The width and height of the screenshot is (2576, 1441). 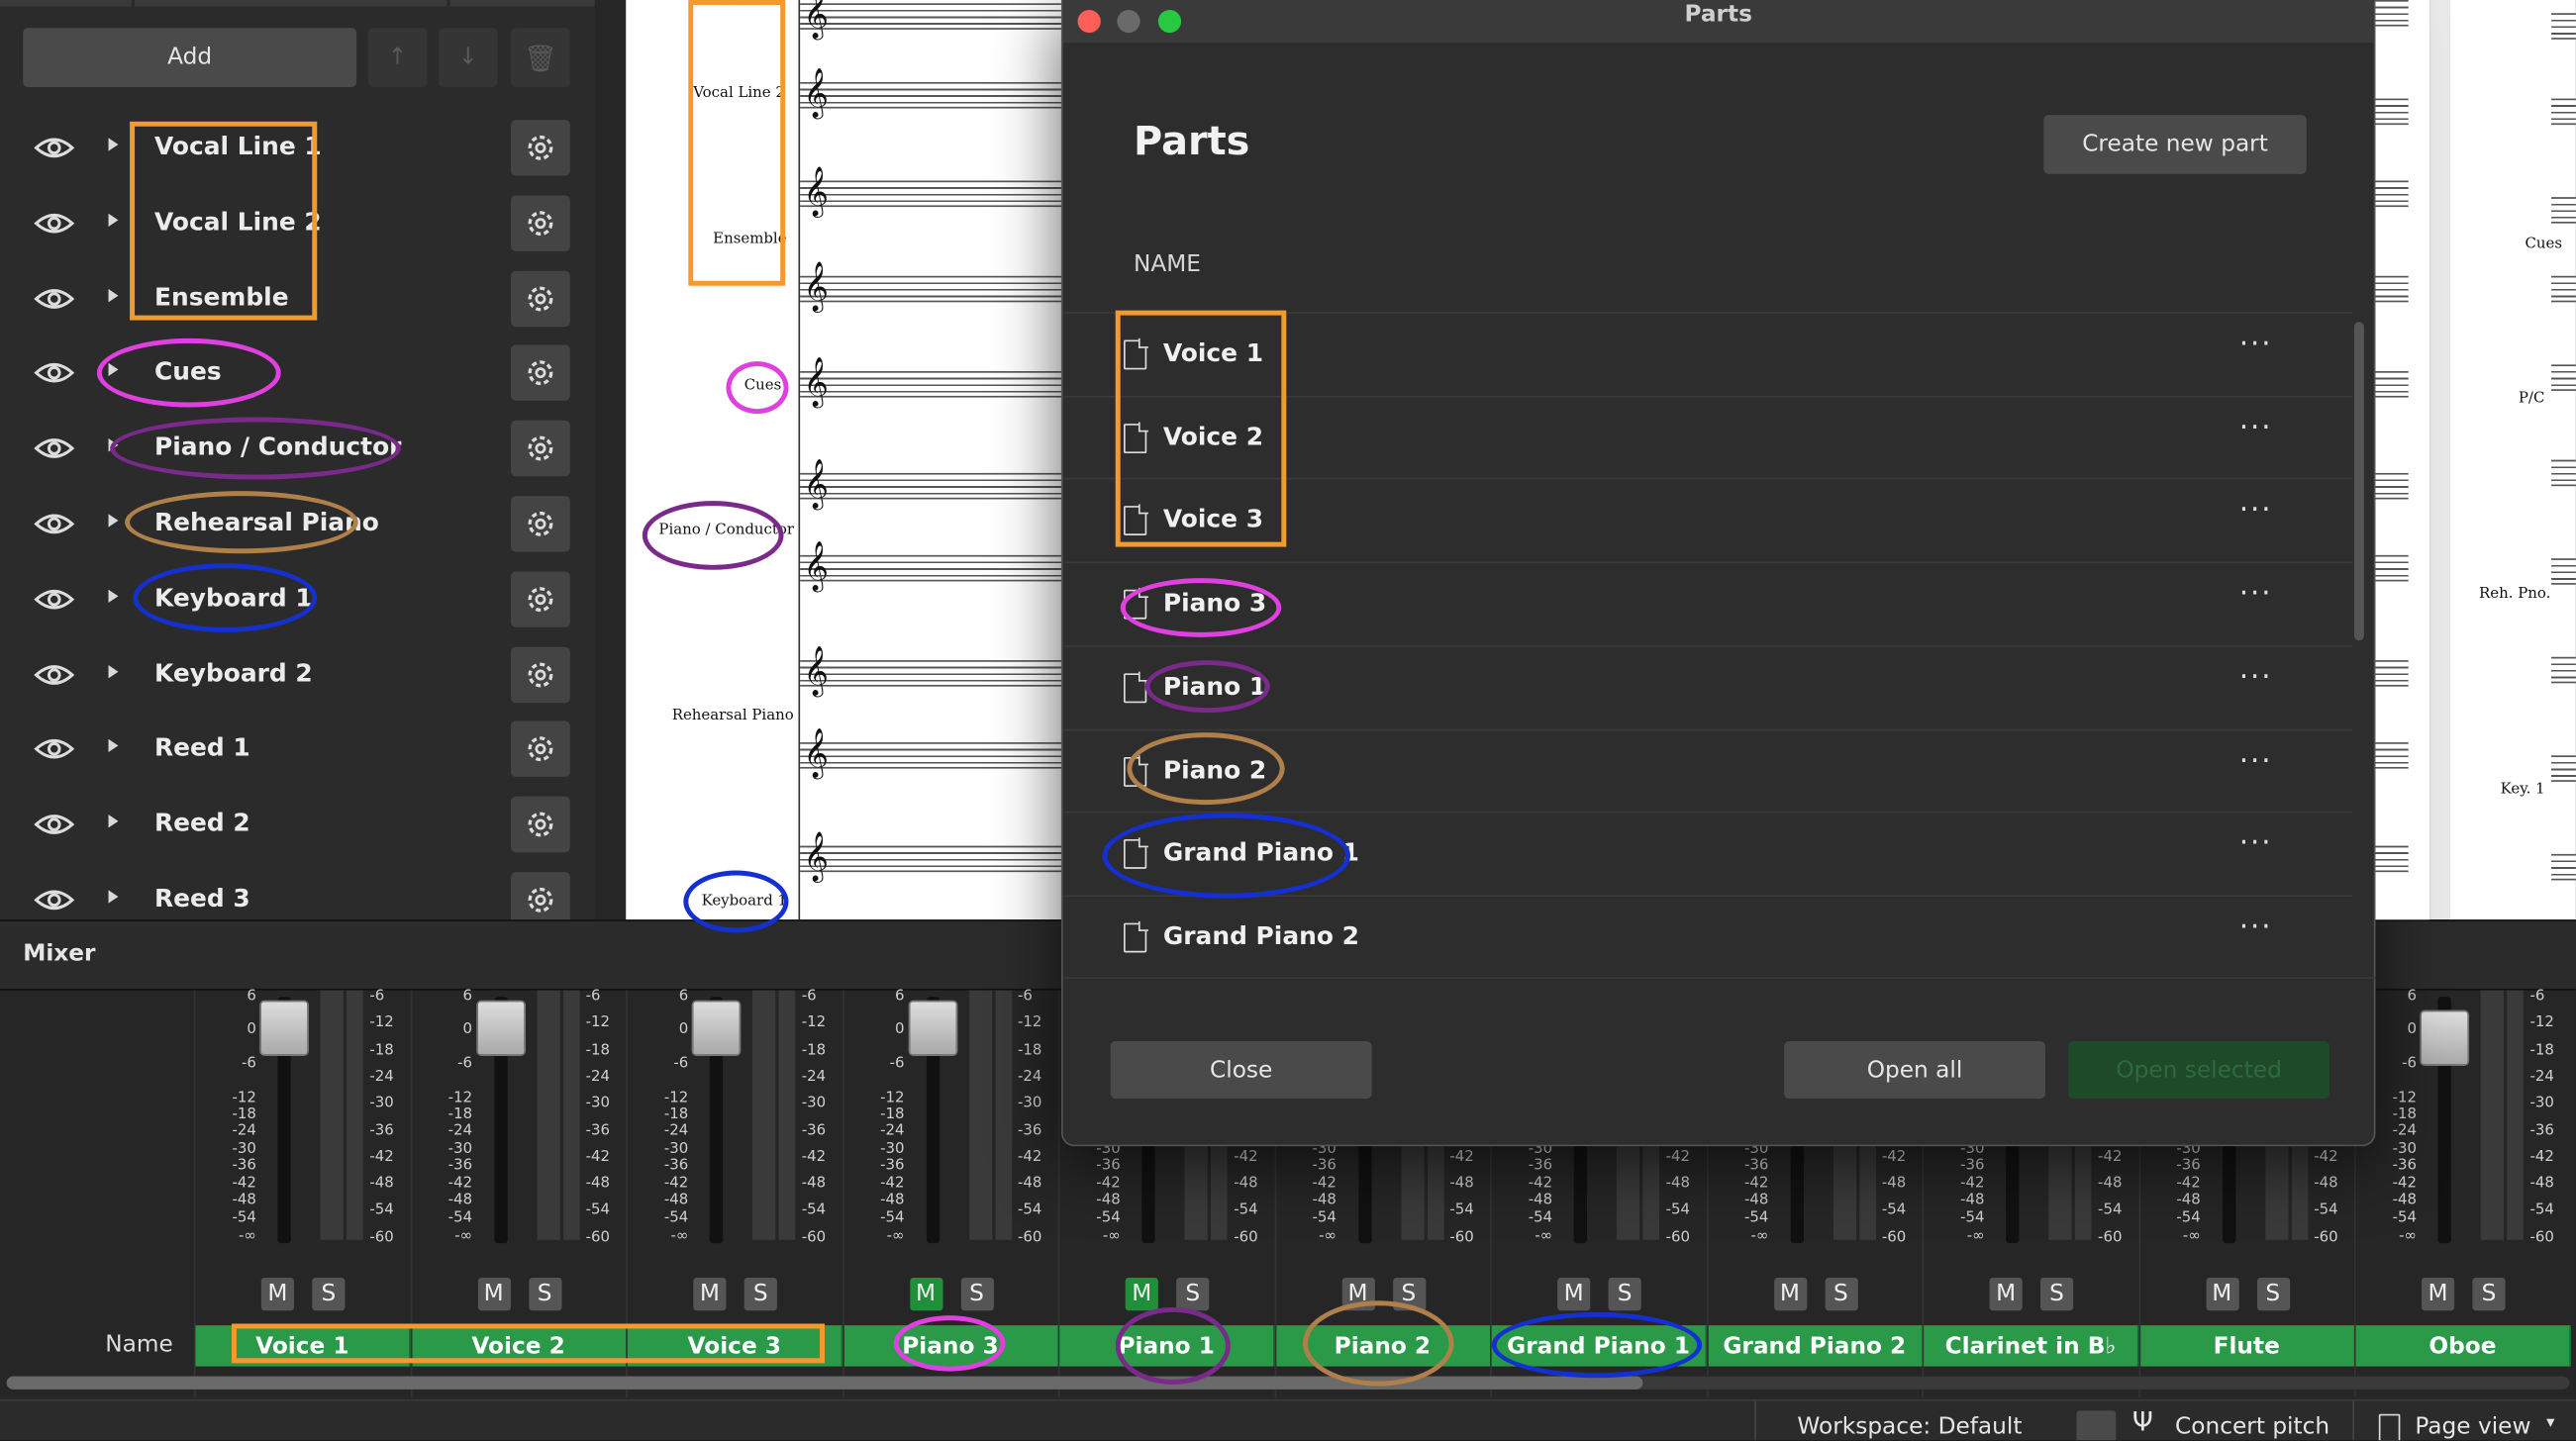 What do you see at coordinates (541, 57) in the screenshot?
I see `delete-button: 🗑` at bounding box center [541, 57].